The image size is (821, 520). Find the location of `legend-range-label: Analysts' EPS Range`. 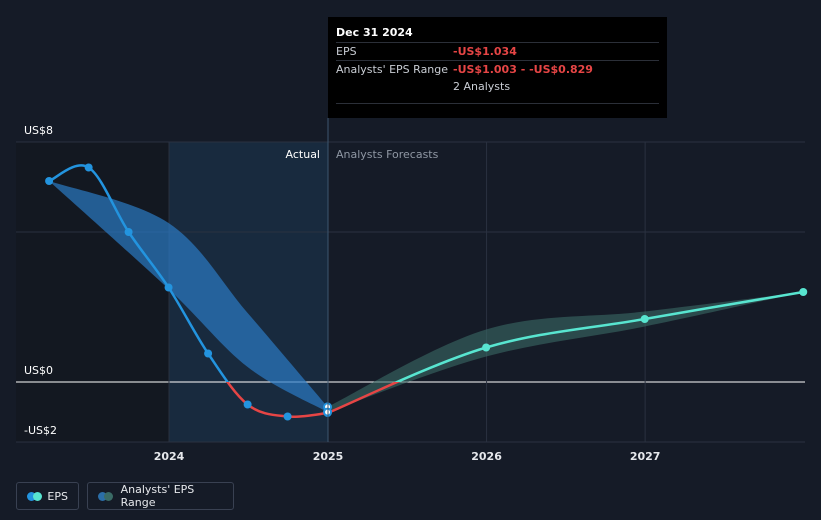

legend-range-label: Analysts' EPS Range is located at coordinates (157, 496).